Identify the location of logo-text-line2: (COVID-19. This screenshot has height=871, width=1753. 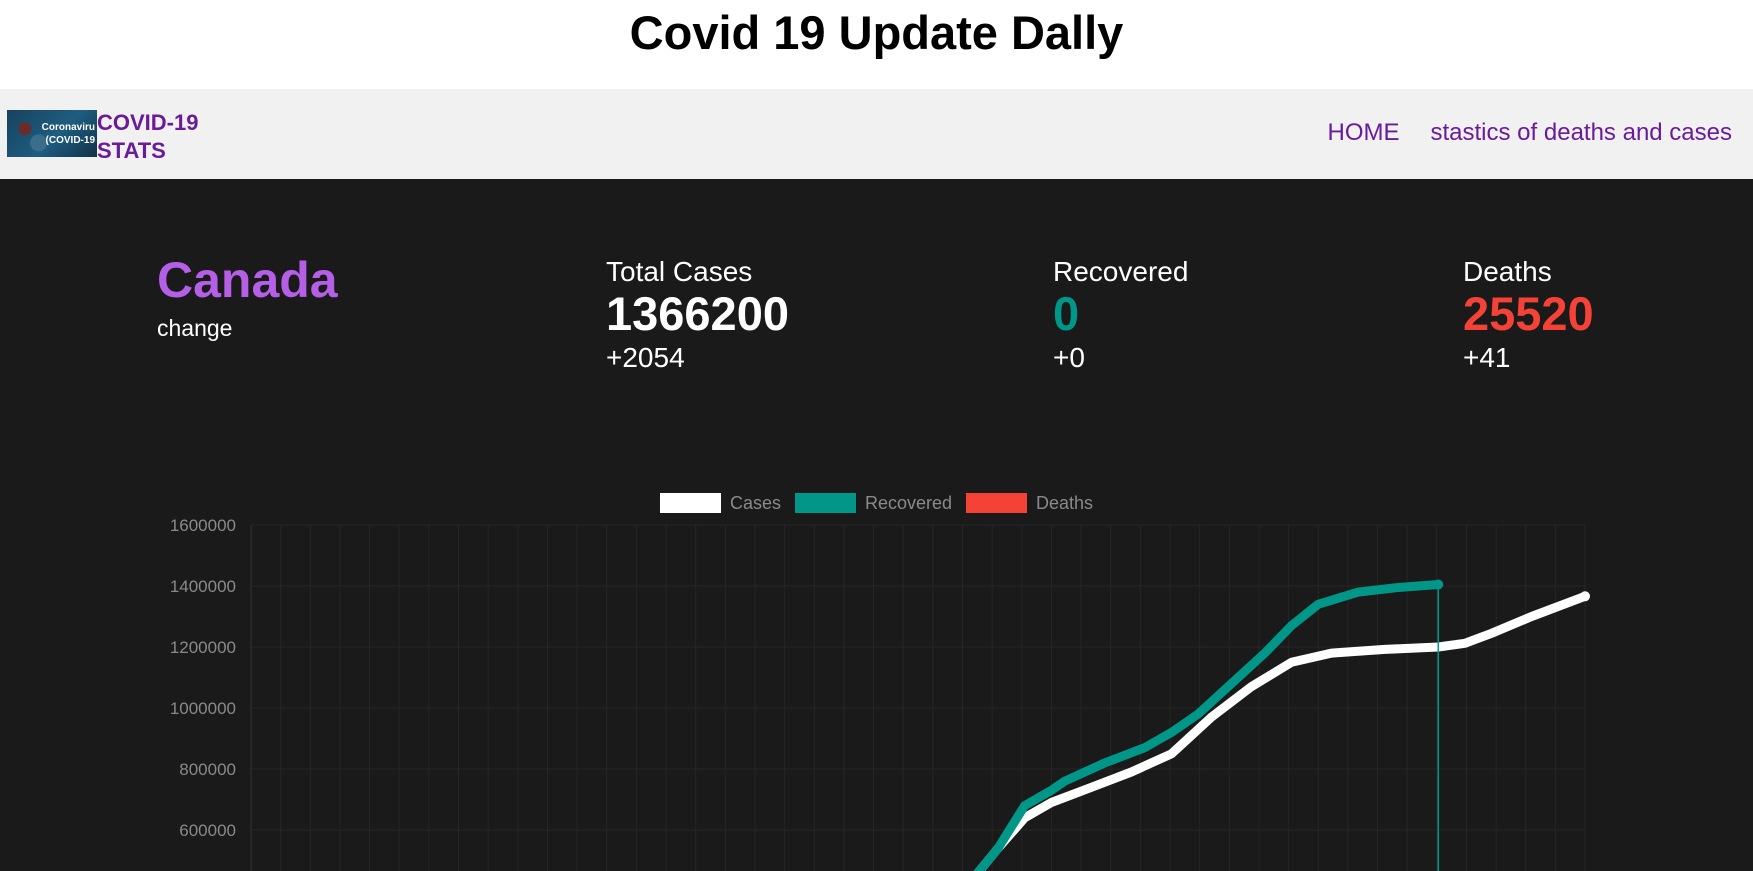
(70, 140).